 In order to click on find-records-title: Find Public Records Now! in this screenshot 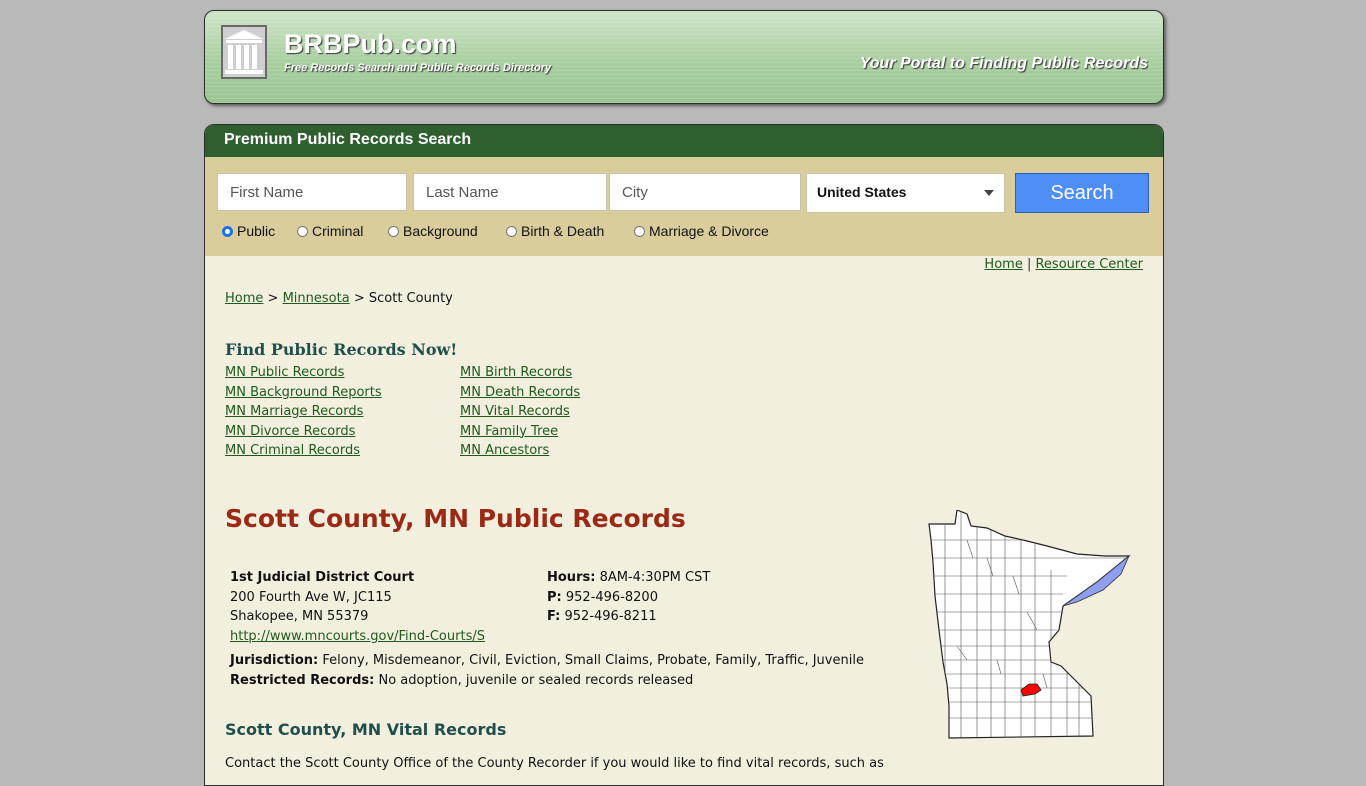, I will do `click(341, 349)`.